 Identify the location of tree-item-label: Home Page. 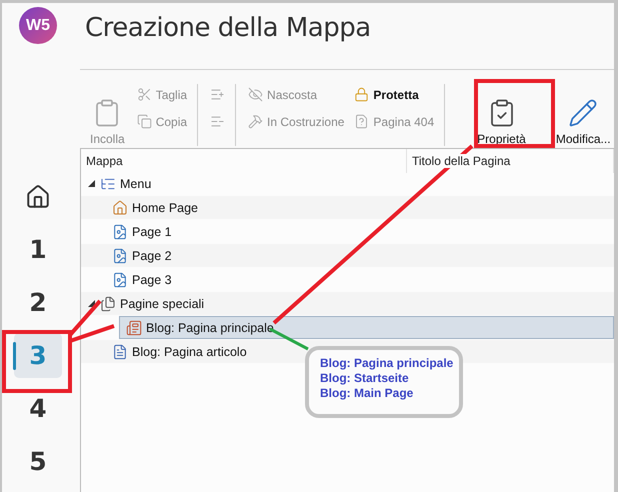
(165, 207).